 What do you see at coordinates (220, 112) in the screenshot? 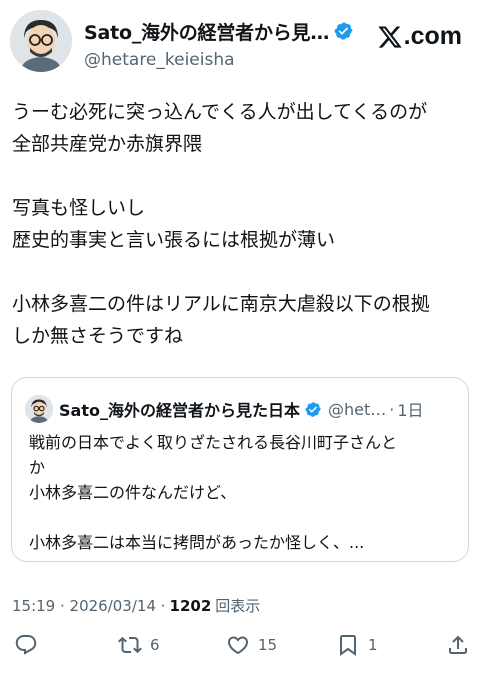
I see `tweet-line: うーむ必死に突っ込んでくる人が出してくるのが` at bounding box center [220, 112].